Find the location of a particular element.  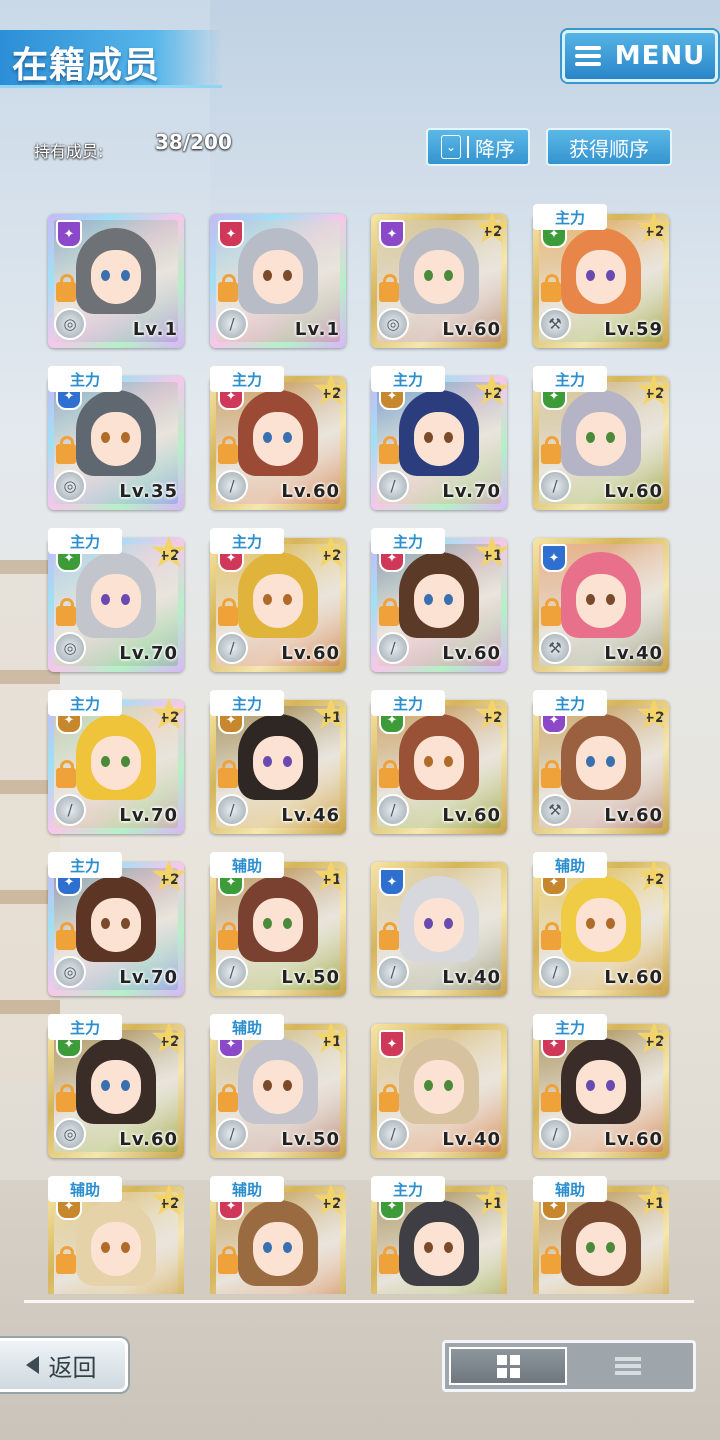

back-arrow-icon is located at coordinates (32, 1365).